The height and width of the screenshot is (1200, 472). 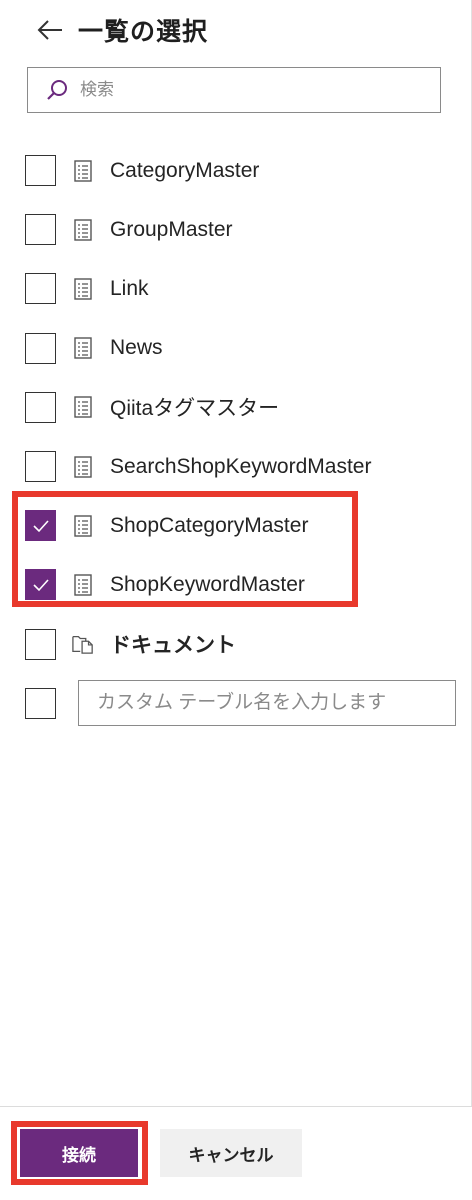 What do you see at coordinates (236, 348) in the screenshot?
I see `list-item: News` at bounding box center [236, 348].